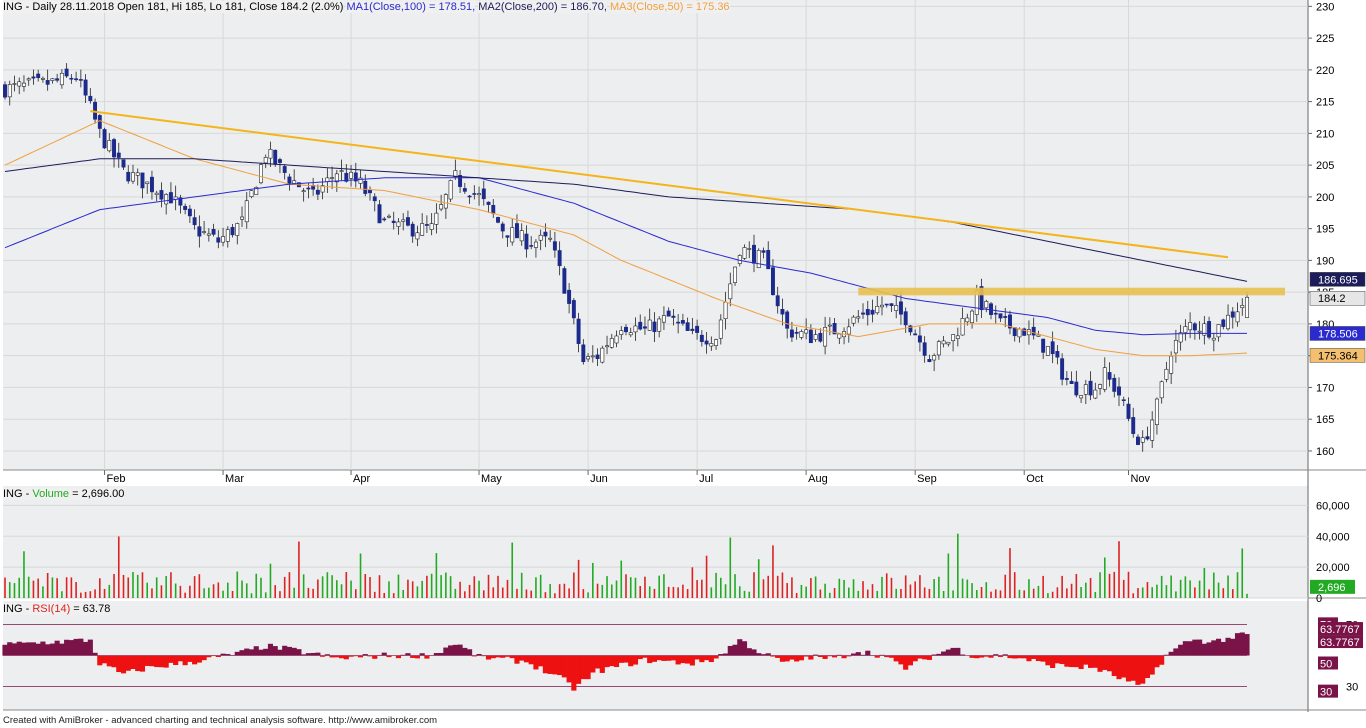 Image resolution: width=1366 pixels, height=728 pixels. Describe the element at coordinates (927, 479) in the screenshot. I see `month-label: Sep` at that location.